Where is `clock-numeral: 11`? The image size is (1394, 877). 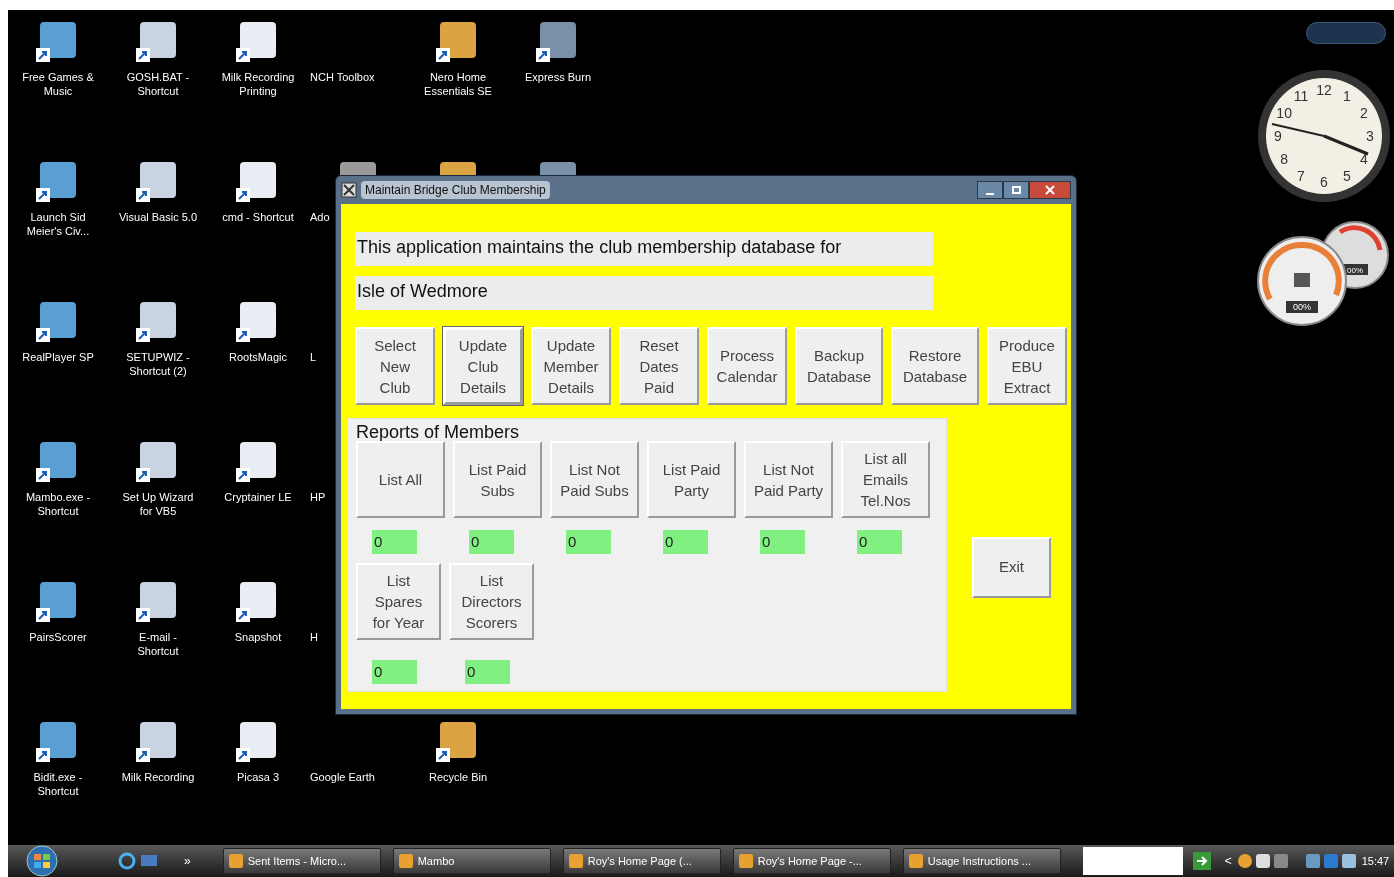
clock-numeral: 11 is located at coordinates (1301, 96).